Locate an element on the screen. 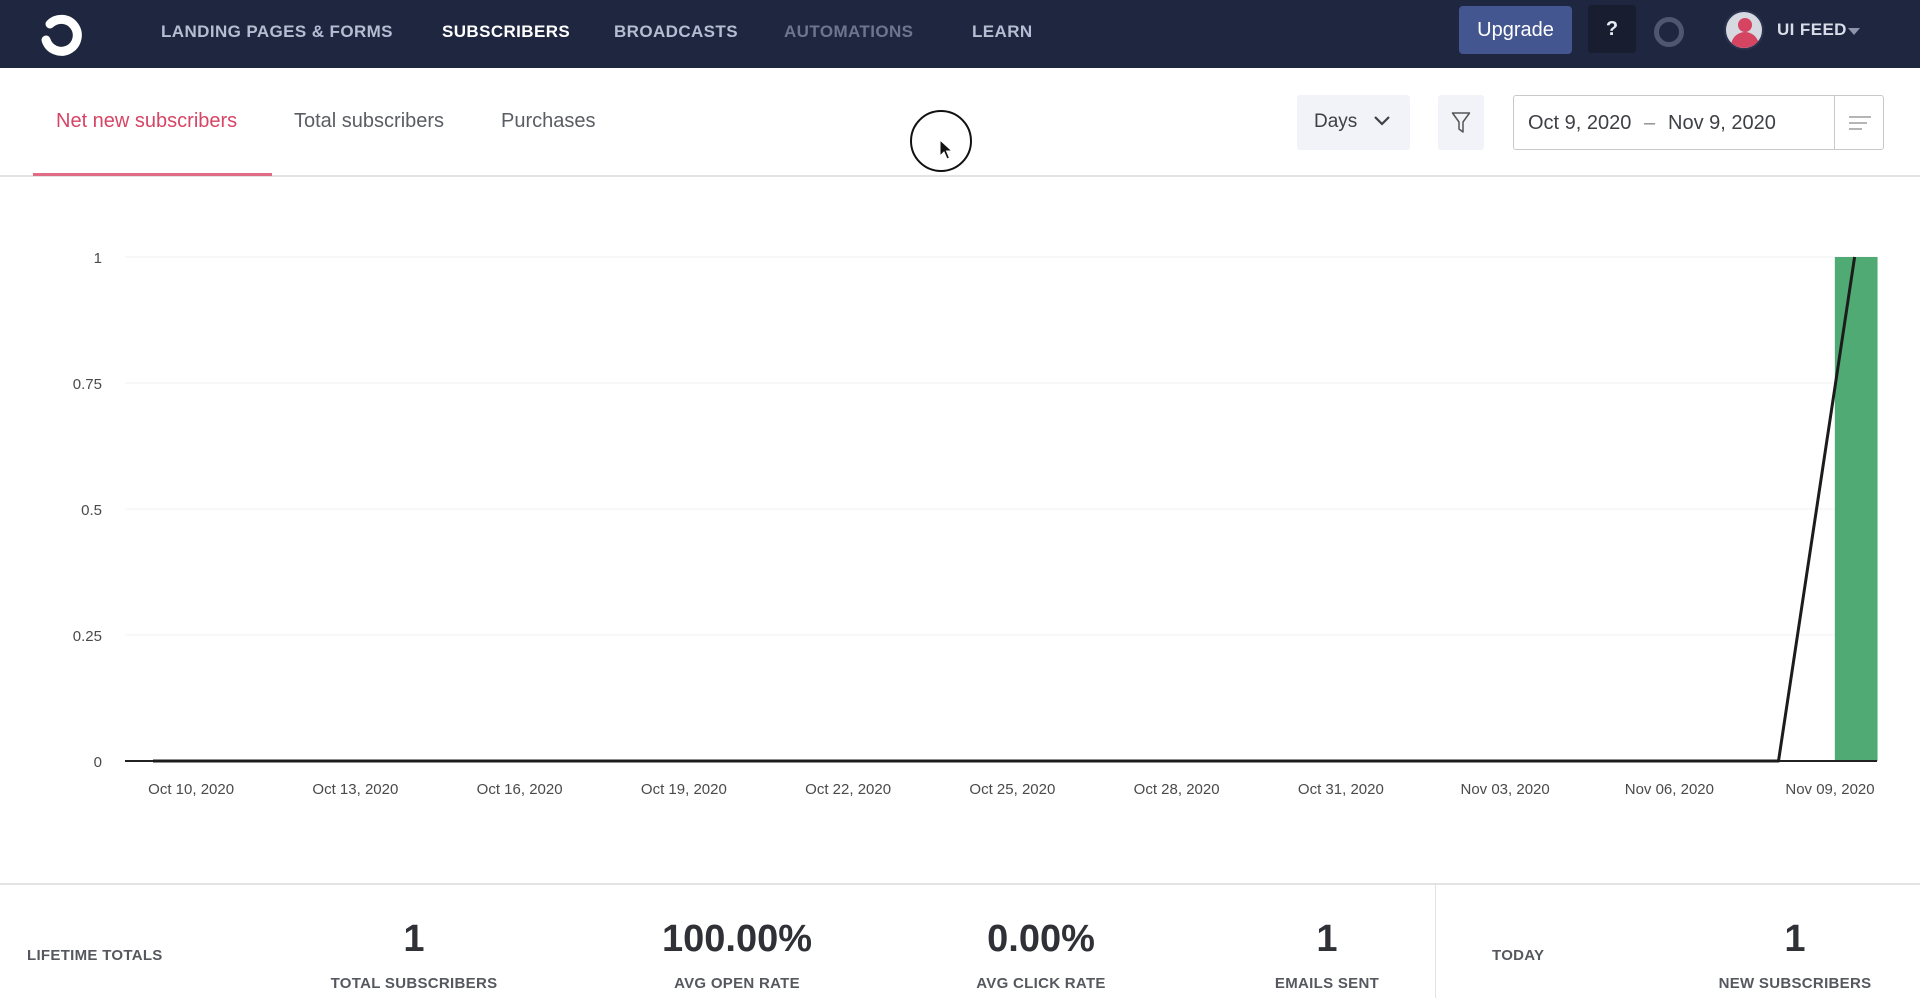 This screenshot has width=1920, height=998. x-tick-label: Nov 09, 2020 is located at coordinates (1829, 789).